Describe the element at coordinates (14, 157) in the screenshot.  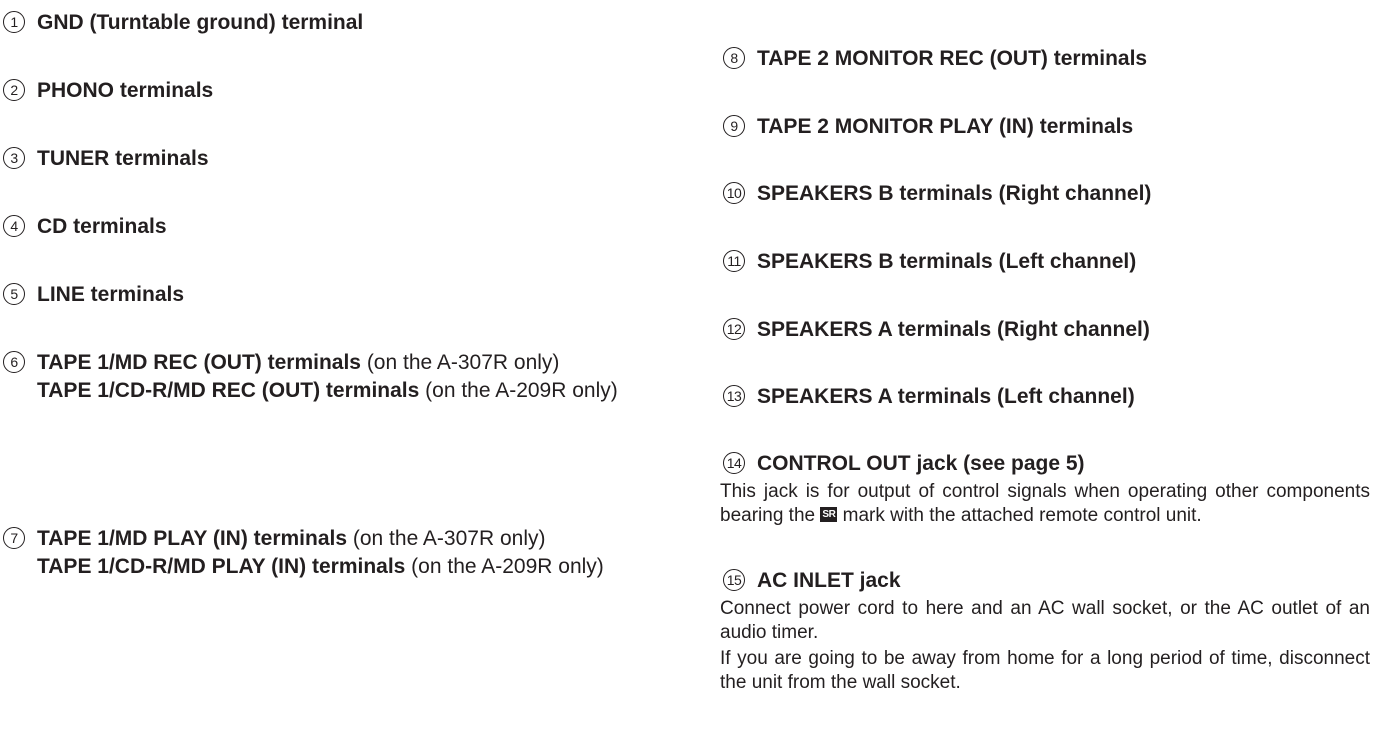
I see `item-number: 3` at that location.